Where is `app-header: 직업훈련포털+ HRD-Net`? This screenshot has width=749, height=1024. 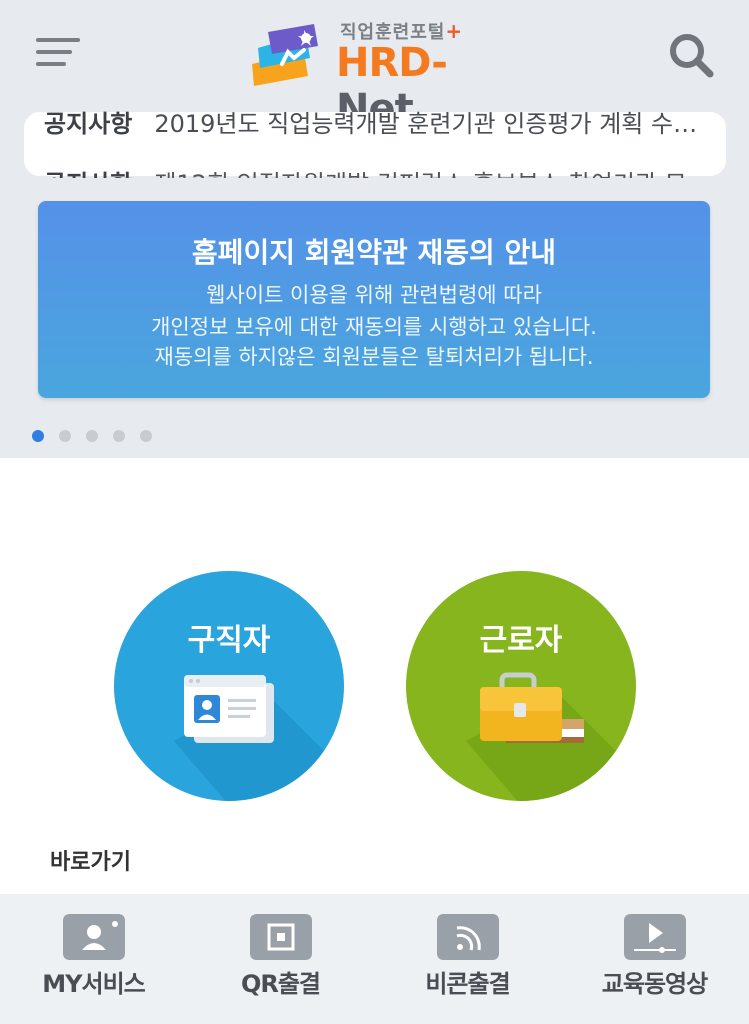 app-header: 직업훈련포털+ HRD-Net is located at coordinates (374, 66).